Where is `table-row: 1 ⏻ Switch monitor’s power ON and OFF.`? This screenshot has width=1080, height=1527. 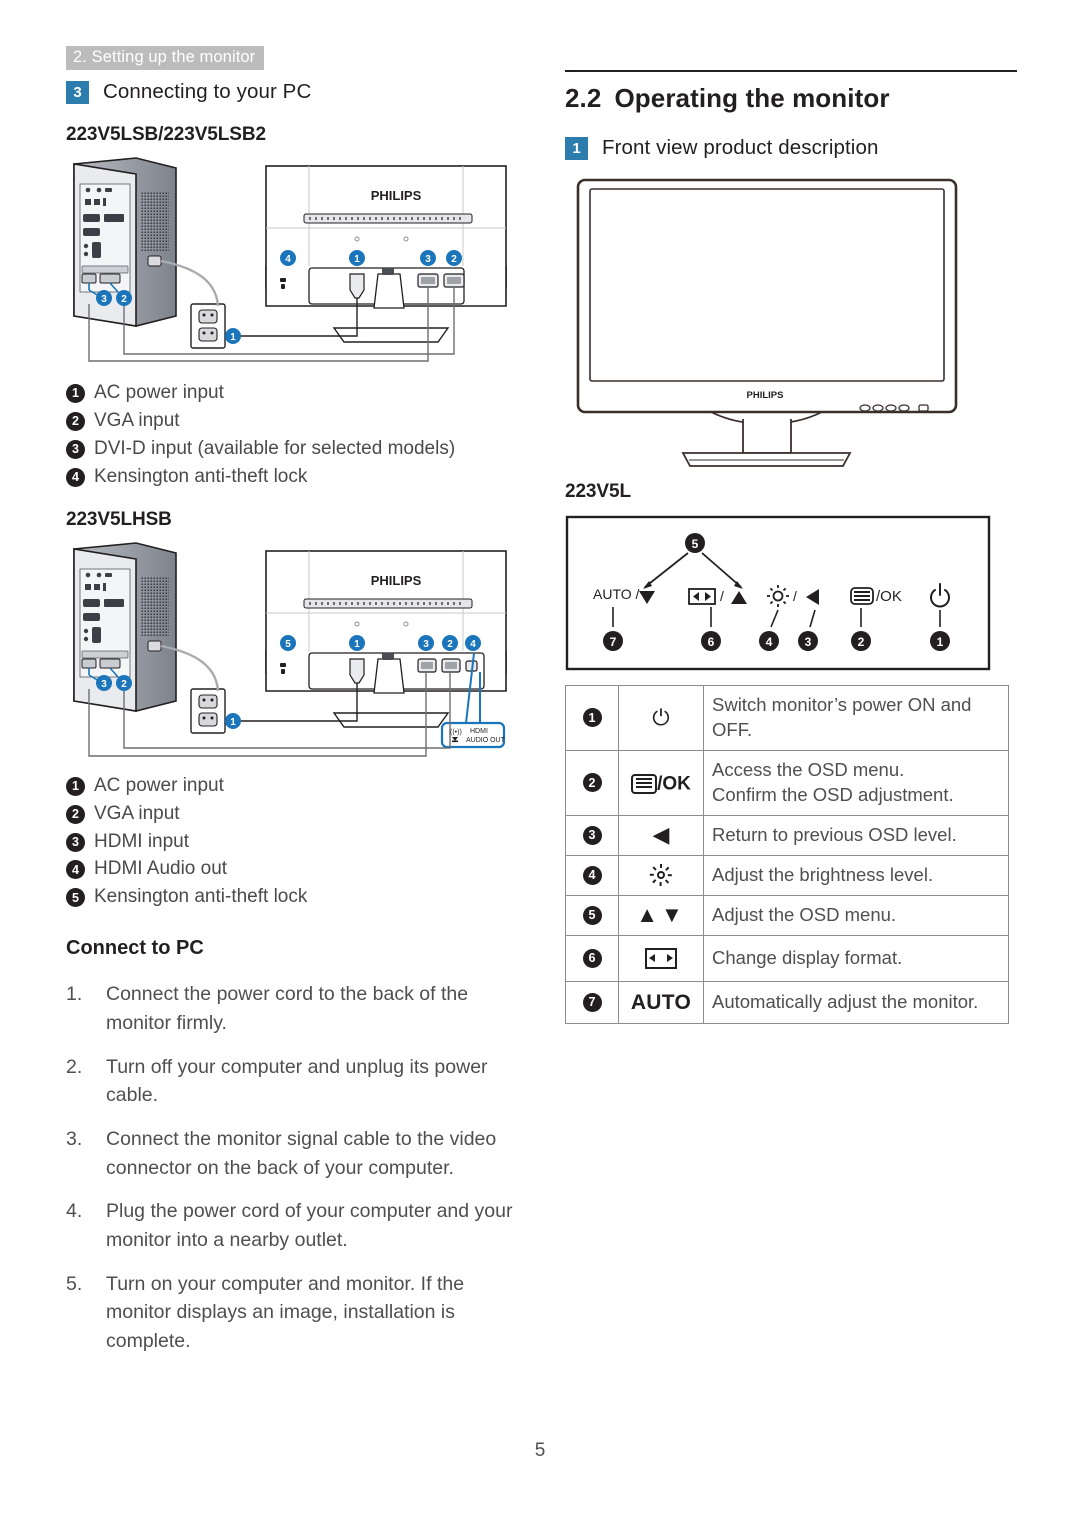
table-row: 1 ⏻ Switch monitor’s power ON and OFF. is located at coordinates (787, 718).